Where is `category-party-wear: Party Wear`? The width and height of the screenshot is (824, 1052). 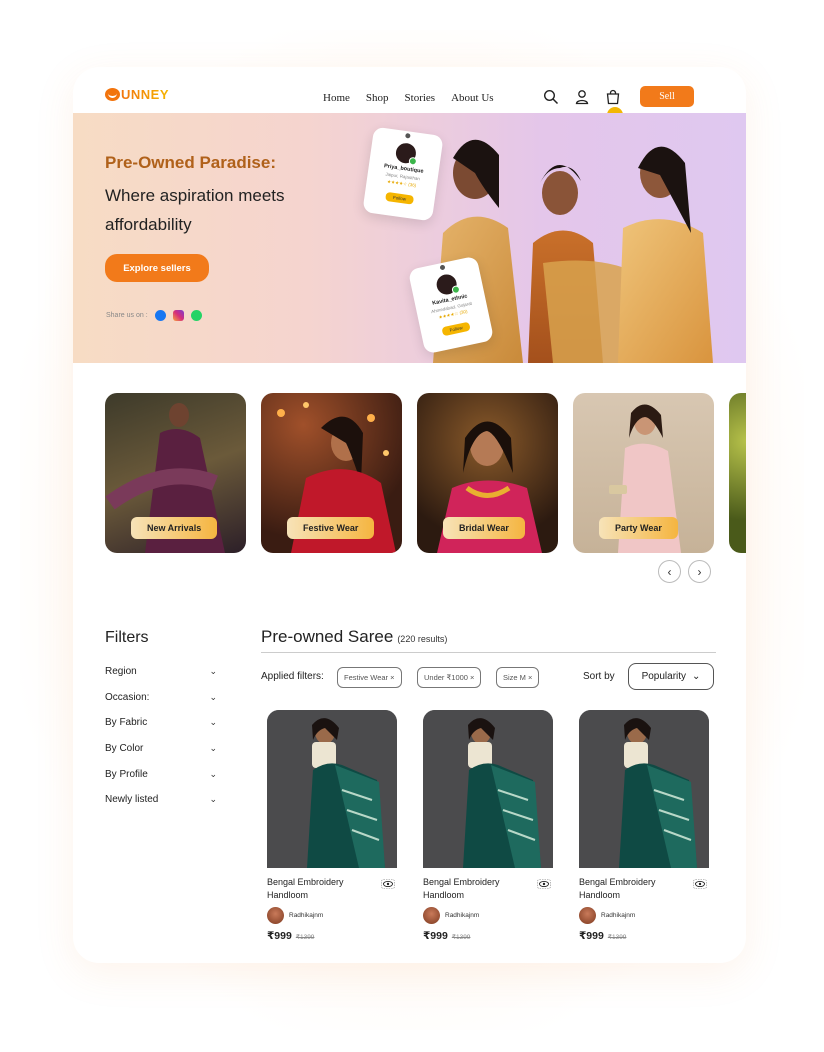
category-party-wear: Party Wear is located at coordinates (643, 473).